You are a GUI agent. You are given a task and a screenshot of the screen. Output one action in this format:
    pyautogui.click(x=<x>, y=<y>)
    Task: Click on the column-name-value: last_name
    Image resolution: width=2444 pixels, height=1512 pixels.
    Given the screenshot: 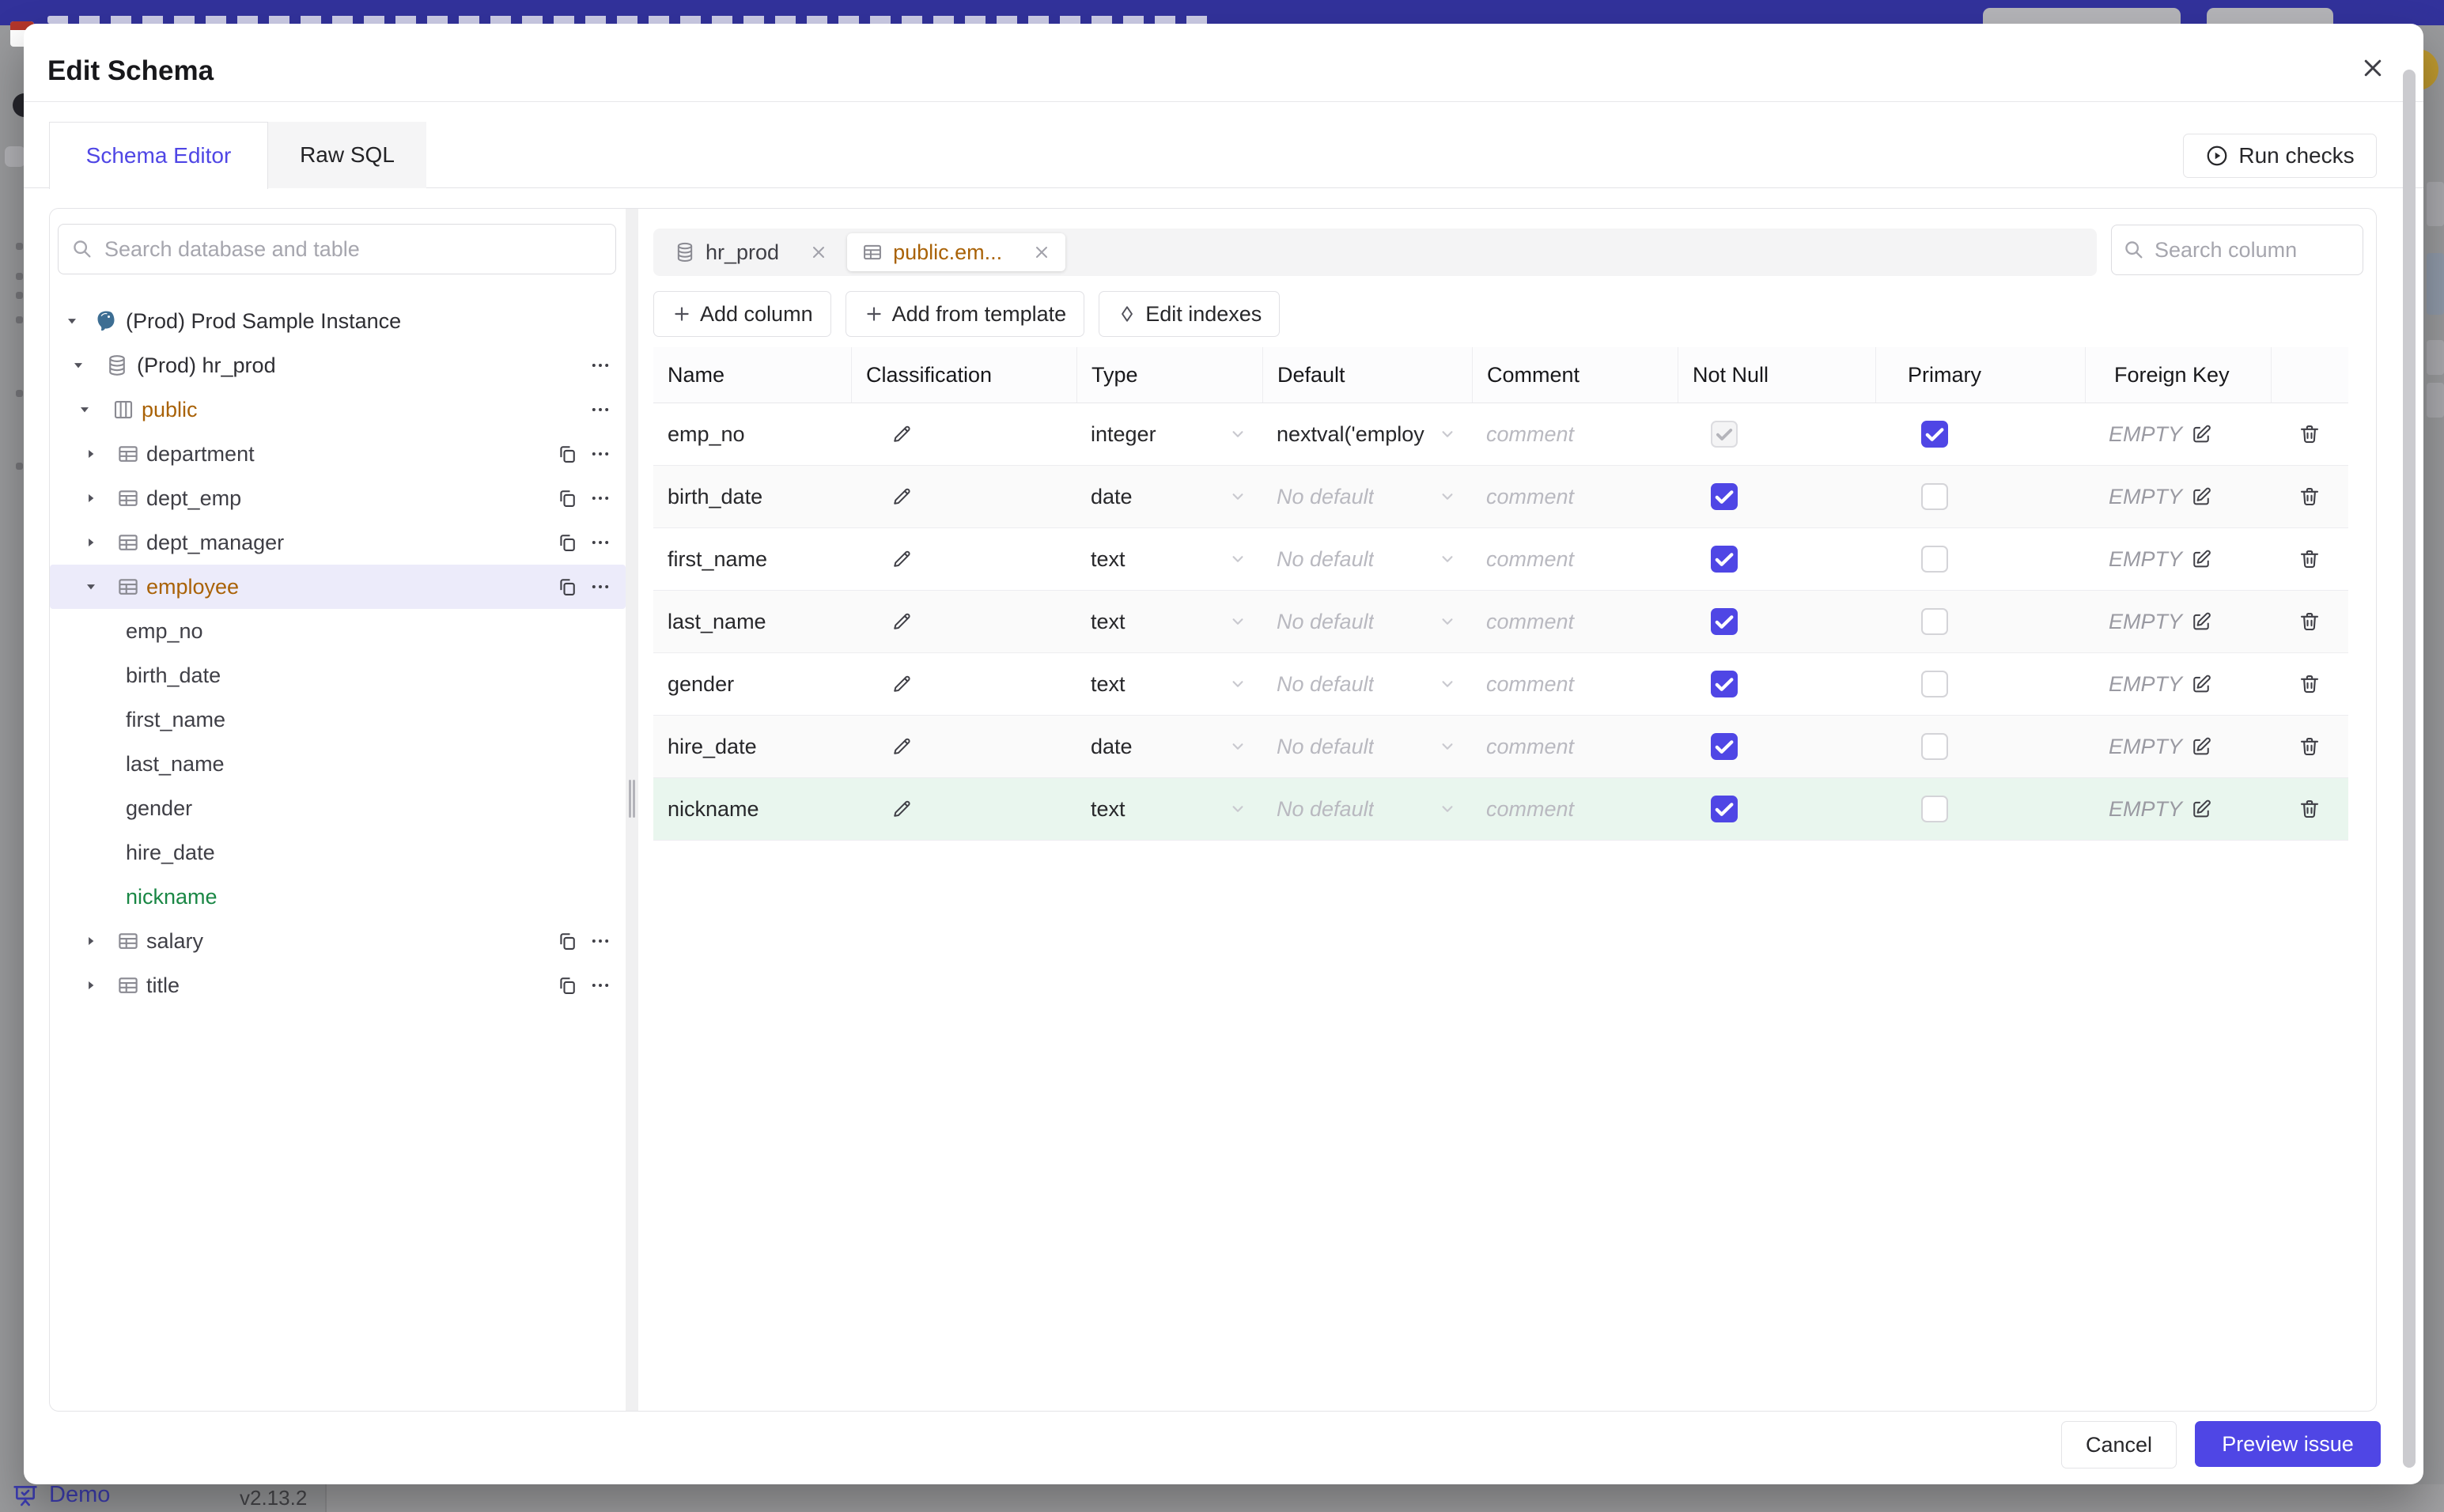 What is the action you would take?
    pyautogui.click(x=717, y=622)
    